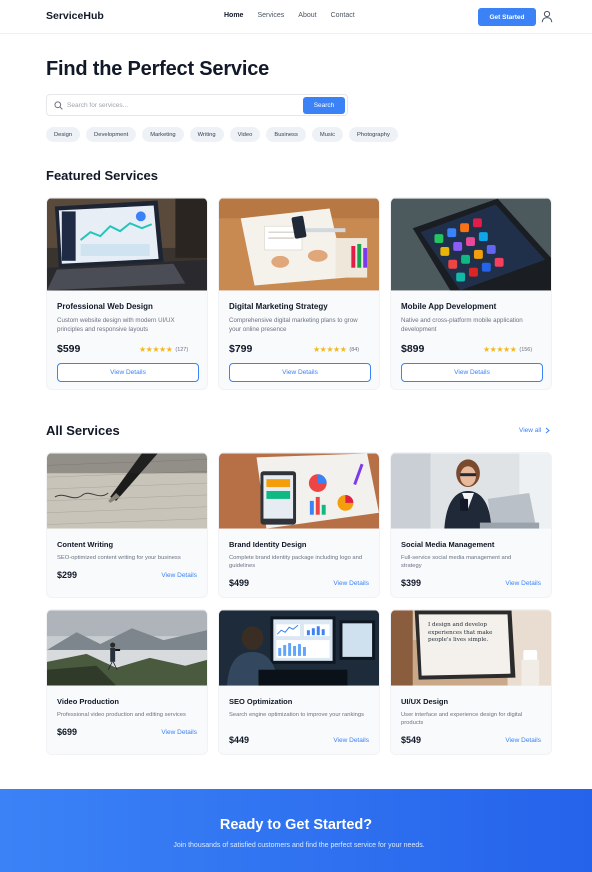  I want to click on review-count: (156), so click(526, 349).